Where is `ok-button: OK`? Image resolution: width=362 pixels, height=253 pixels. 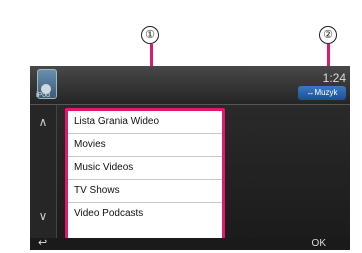 ok-button: OK is located at coordinates (319, 243).